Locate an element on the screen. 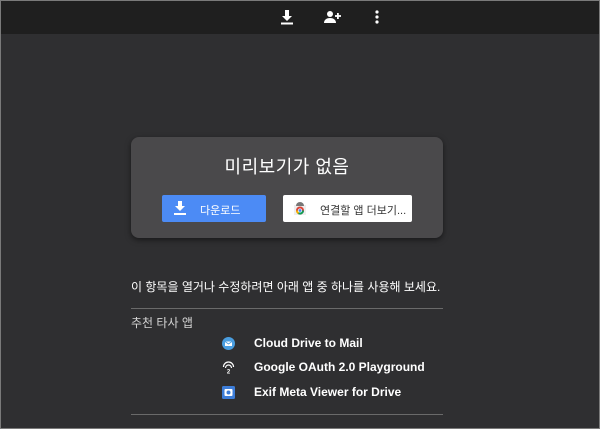  top-toolbar is located at coordinates (300, 17).